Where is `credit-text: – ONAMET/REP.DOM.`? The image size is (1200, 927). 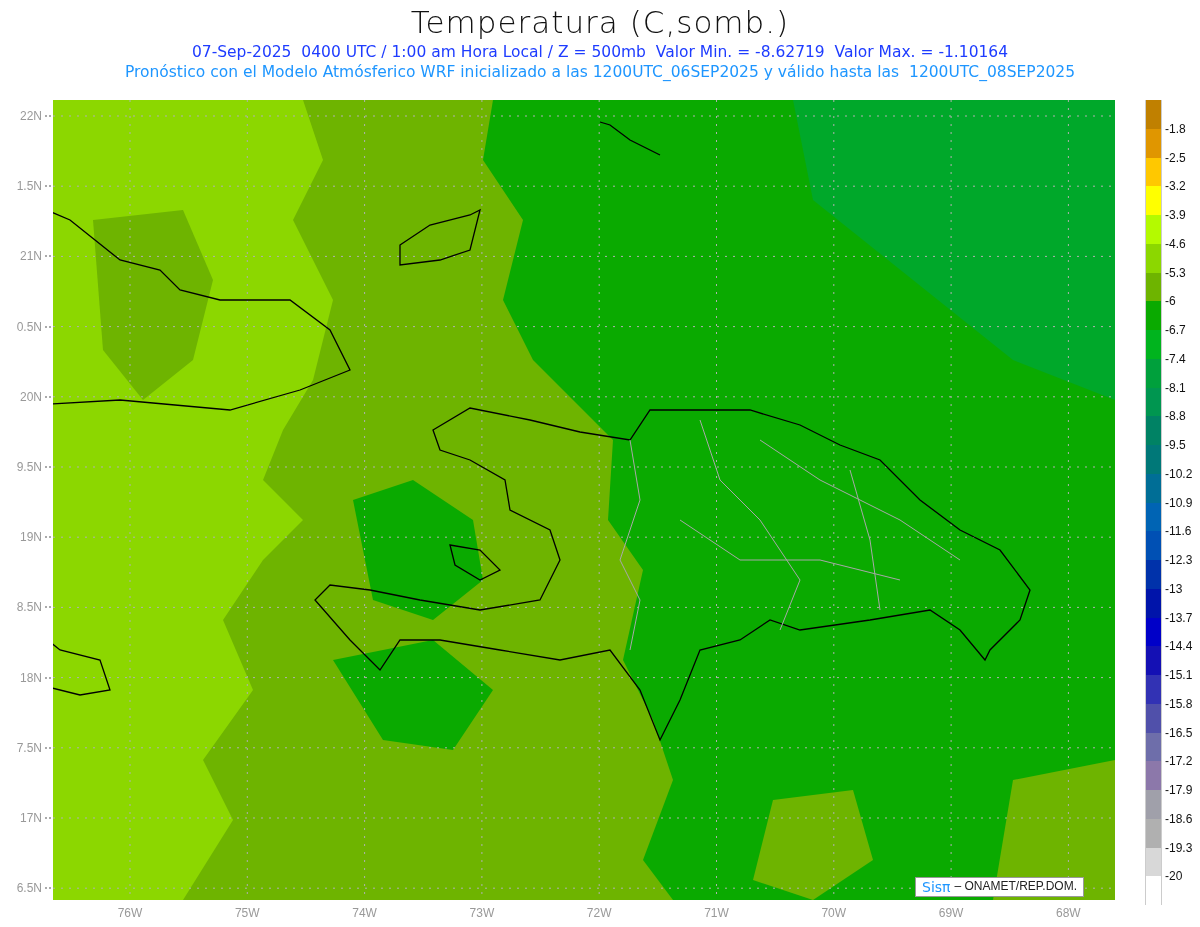
credit-text: – ONAMET/REP.DOM. is located at coordinates (1015, 887).